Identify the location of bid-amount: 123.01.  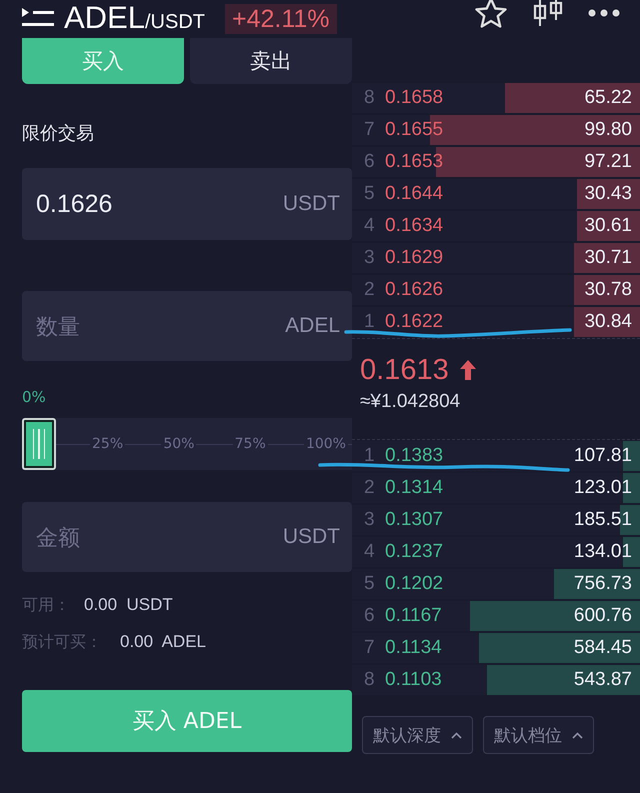
(603, 488).